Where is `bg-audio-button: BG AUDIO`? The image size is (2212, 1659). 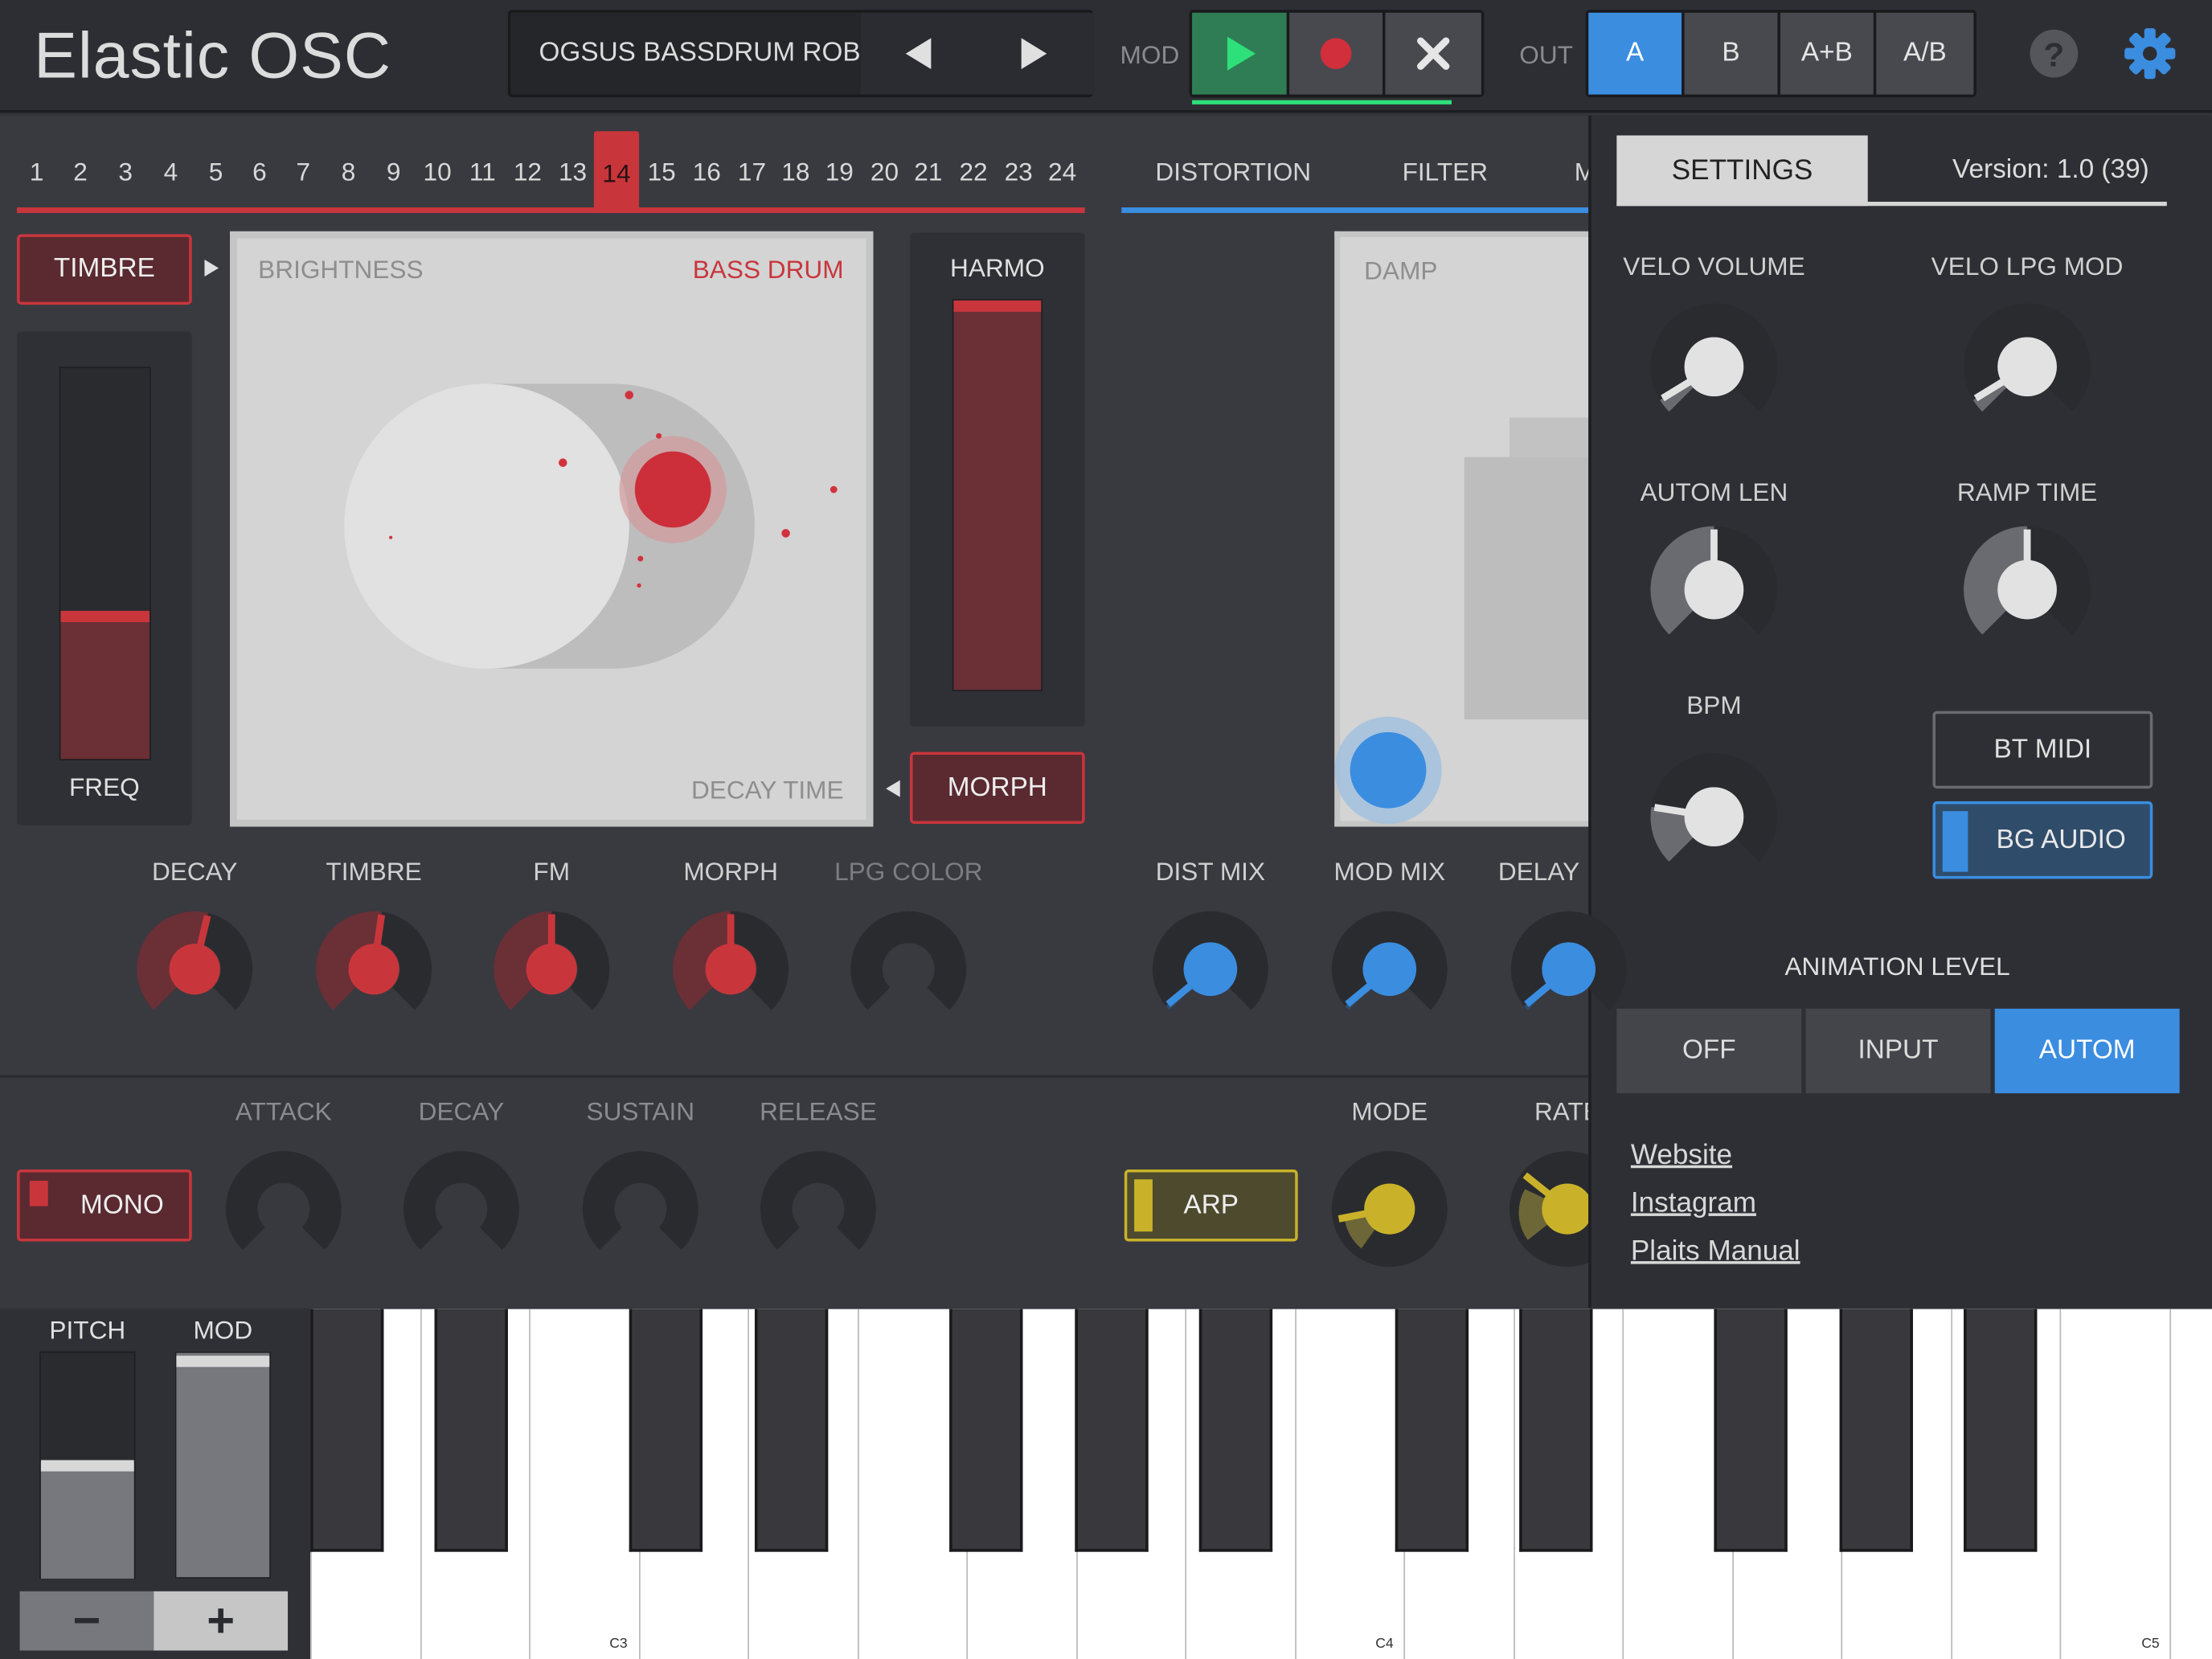
bg-audio-button: BG AUDIO is located at coordinates (2043, 840).